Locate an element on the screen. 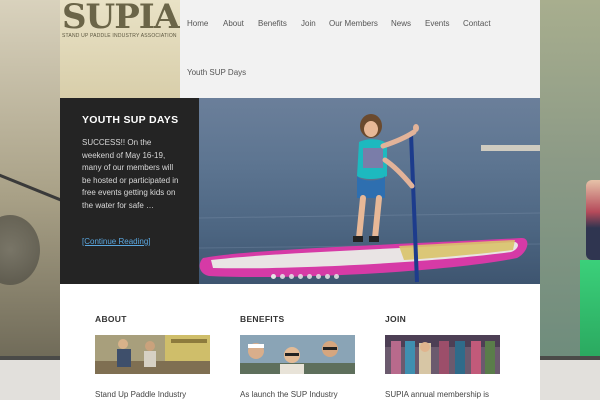 This screenshot has height=400, width=600. nav-item-youth-sup-days: Youth SUP Days is located at coordinates (216, 72).